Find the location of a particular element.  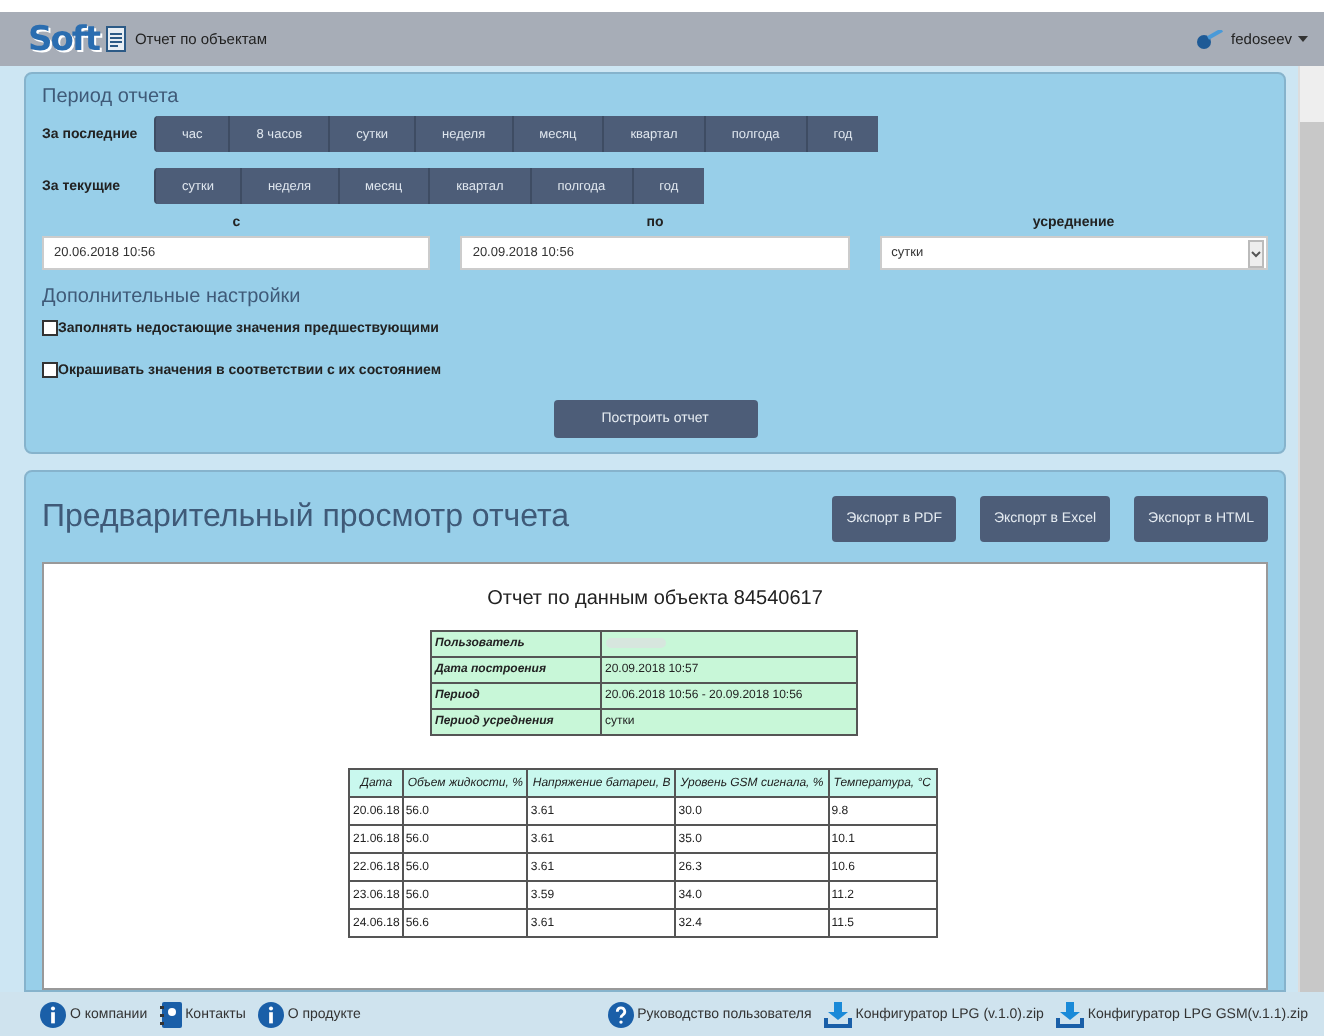

help-icon is located at coordinates (620, 1014).